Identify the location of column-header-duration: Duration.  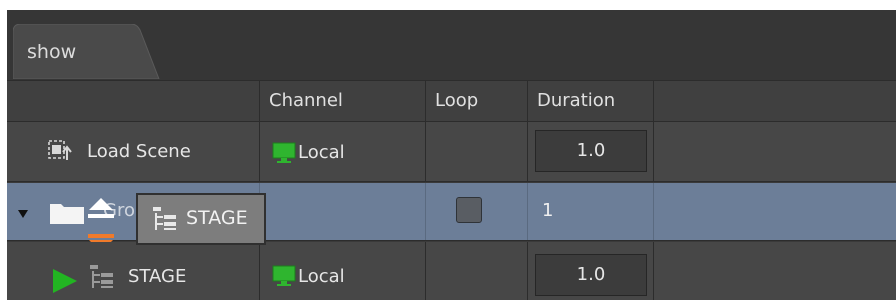
(591, 101).